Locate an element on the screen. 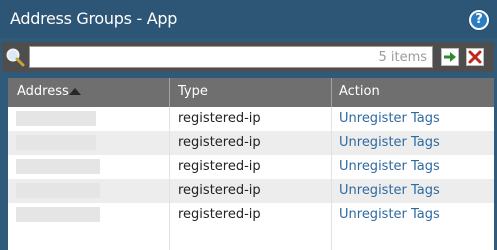  apply-filter-button is located at coordinates (450, 57).